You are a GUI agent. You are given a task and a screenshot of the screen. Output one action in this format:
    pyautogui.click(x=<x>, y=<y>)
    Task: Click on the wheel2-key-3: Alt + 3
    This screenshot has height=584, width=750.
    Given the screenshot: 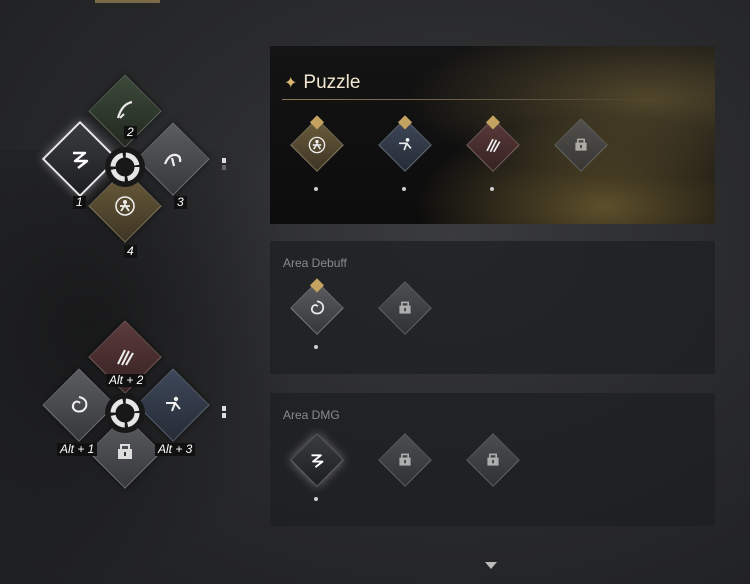 What is the action you would take?
    pyautogui.click(x=175, y=449)
    